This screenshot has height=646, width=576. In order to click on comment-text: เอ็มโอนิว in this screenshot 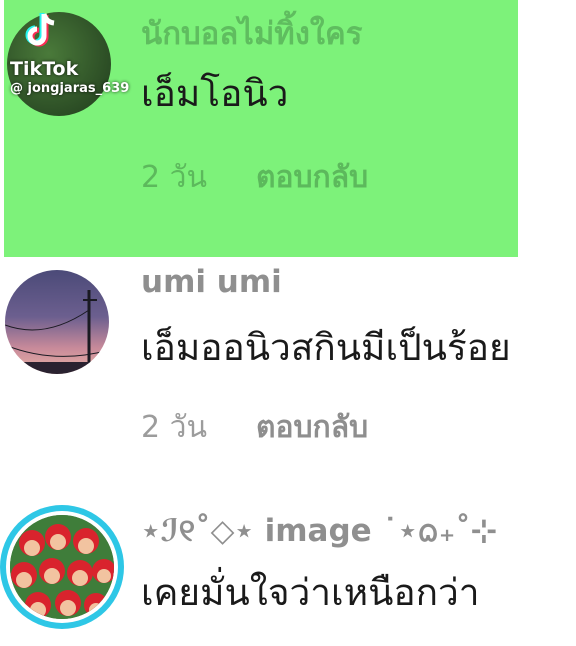, I will do `click(215, 93)`.